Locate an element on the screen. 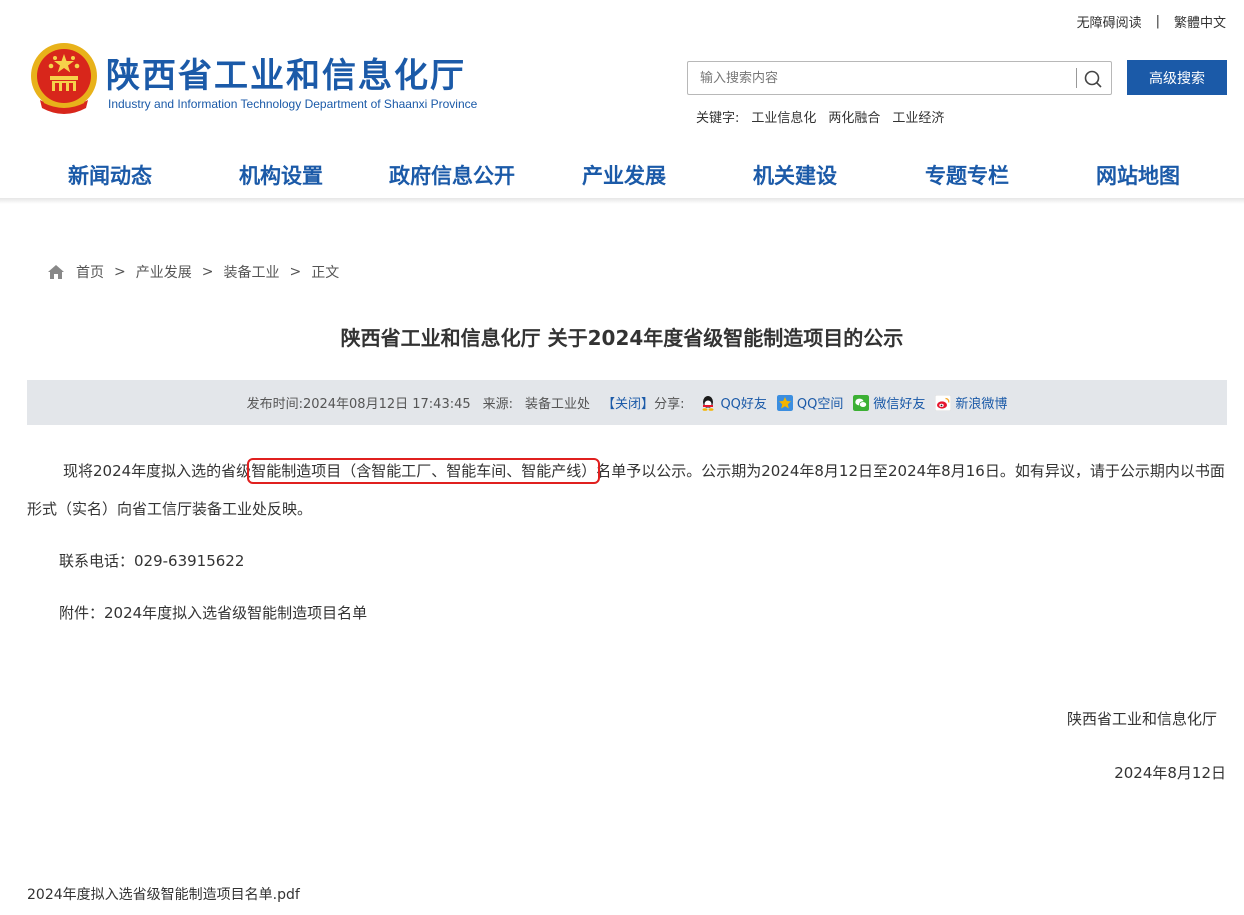 This screenshot has width=1244, height=915. search-icon is located at coordinates (1093, 79).